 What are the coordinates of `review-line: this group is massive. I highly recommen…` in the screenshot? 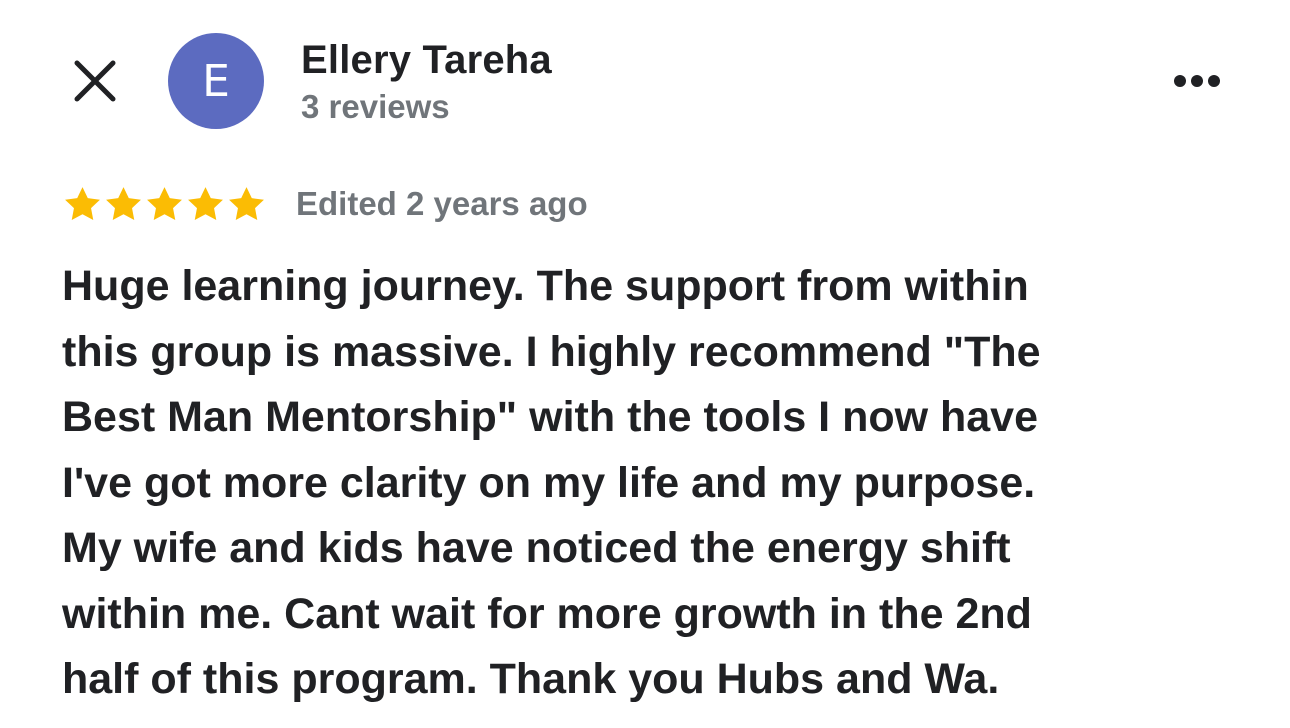 It's located at (551, 351).